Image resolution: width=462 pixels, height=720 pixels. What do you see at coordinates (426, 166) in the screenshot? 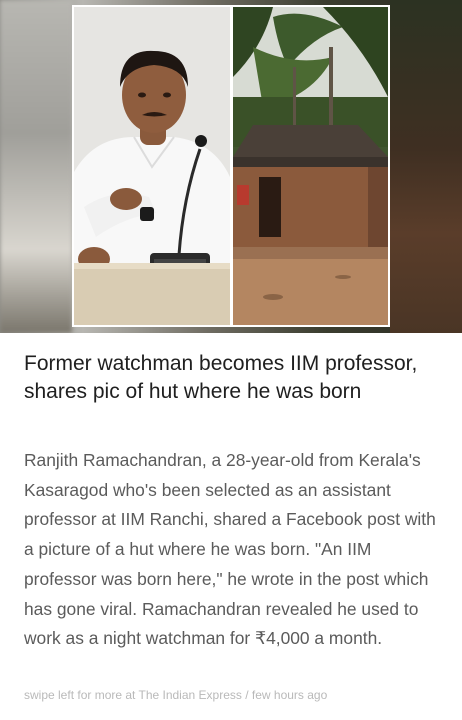
I see `hero-blurred-background-right` at bounding box center [426, 166].